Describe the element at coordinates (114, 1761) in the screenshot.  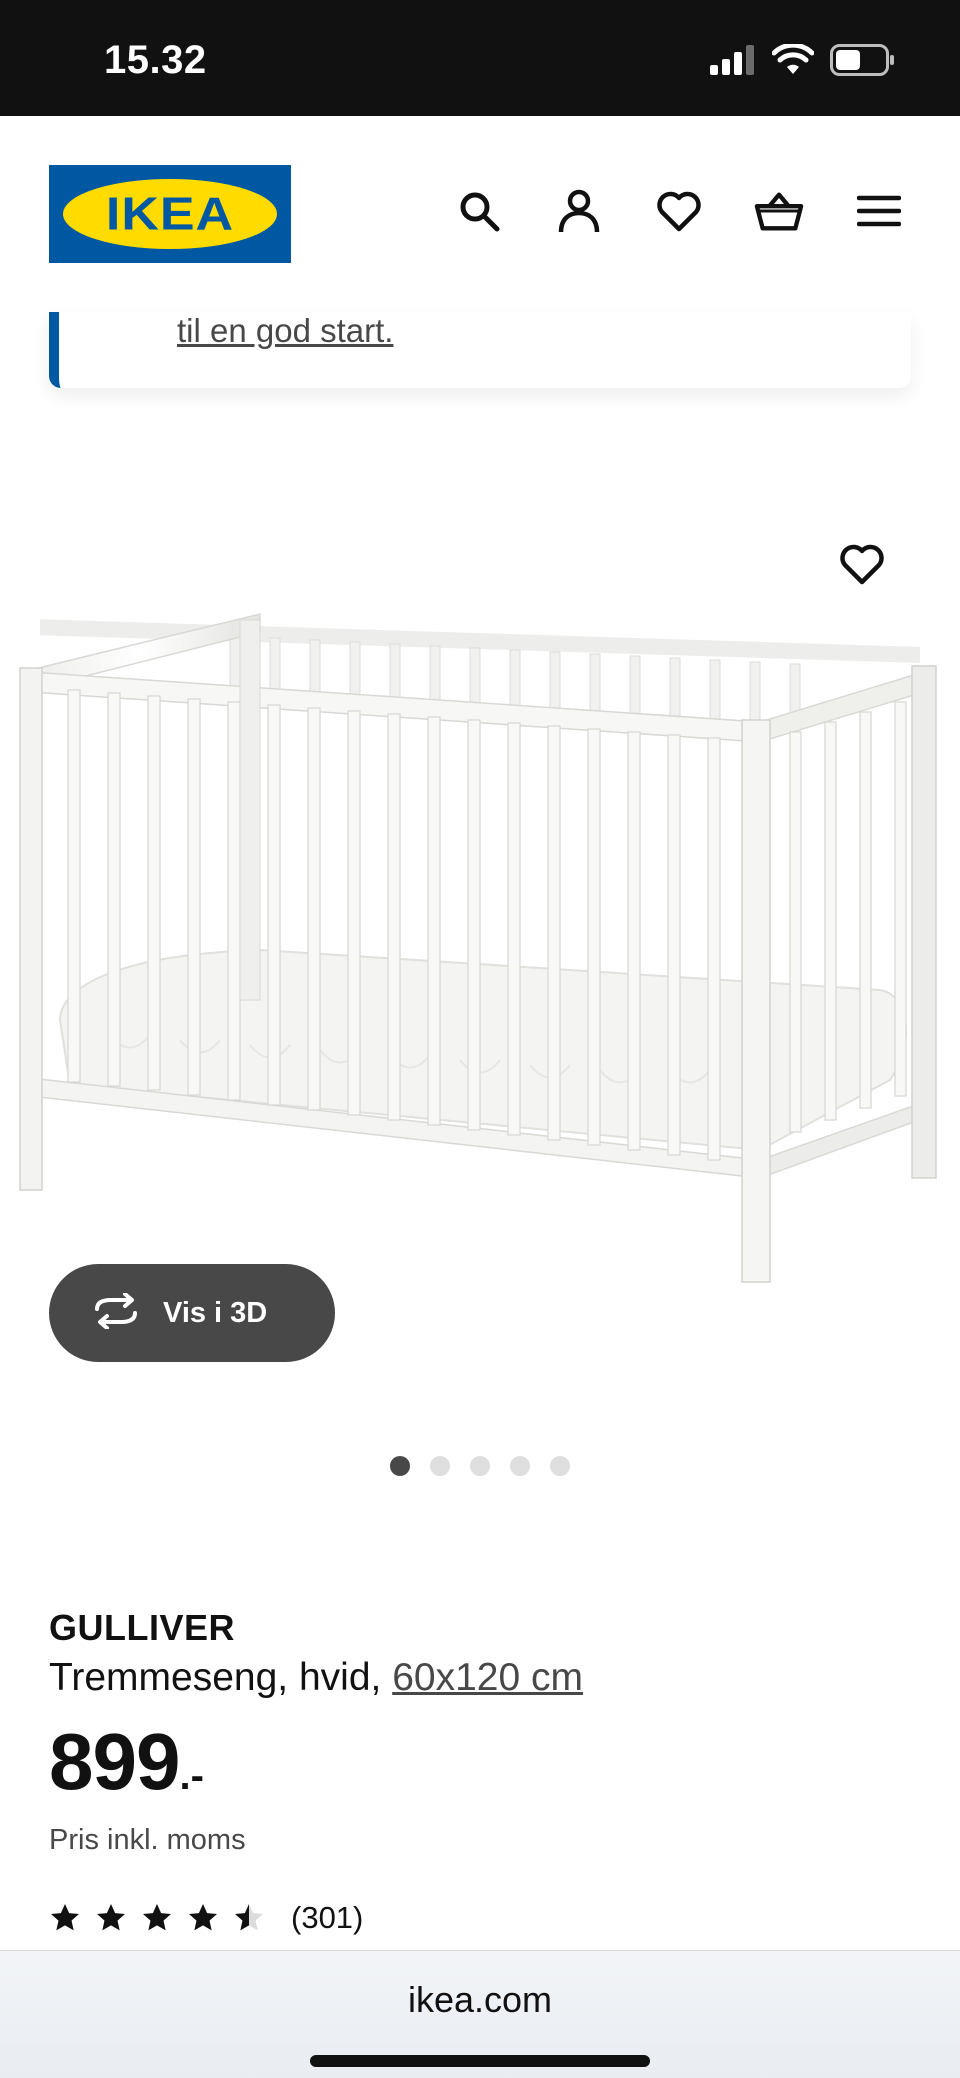
I see `price-integer: 899` at that location.